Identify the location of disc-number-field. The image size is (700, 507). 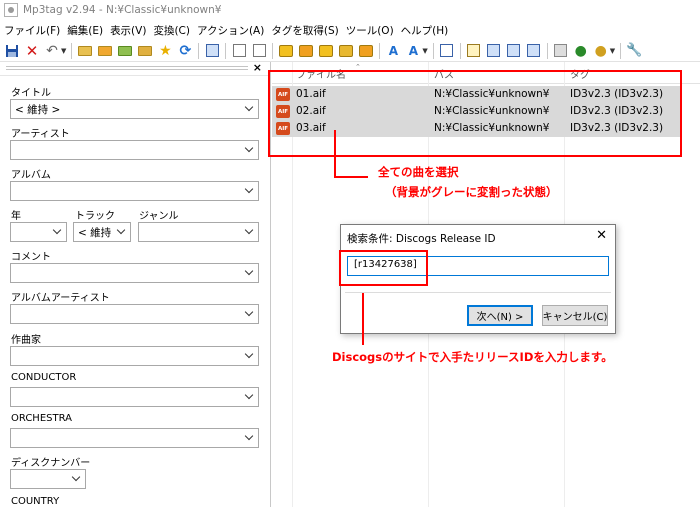
(48, 479).